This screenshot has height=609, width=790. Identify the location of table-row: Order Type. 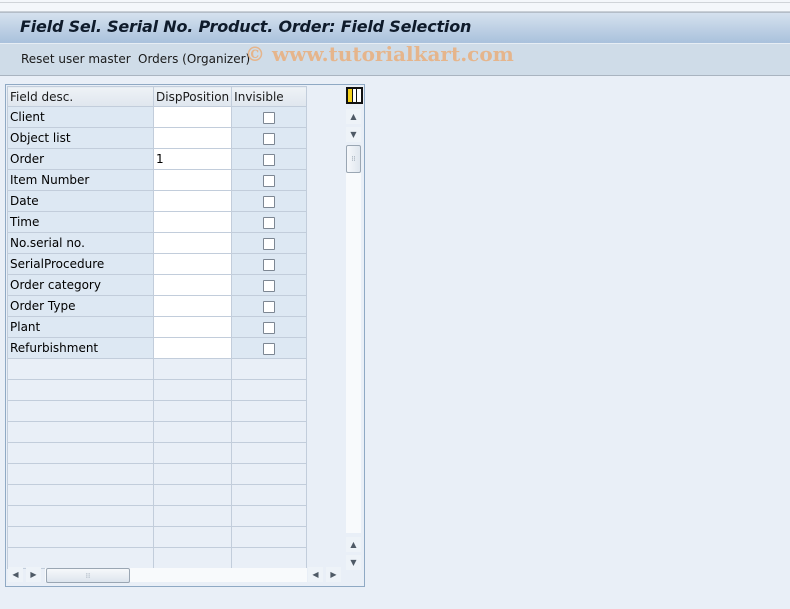
(157, 306).